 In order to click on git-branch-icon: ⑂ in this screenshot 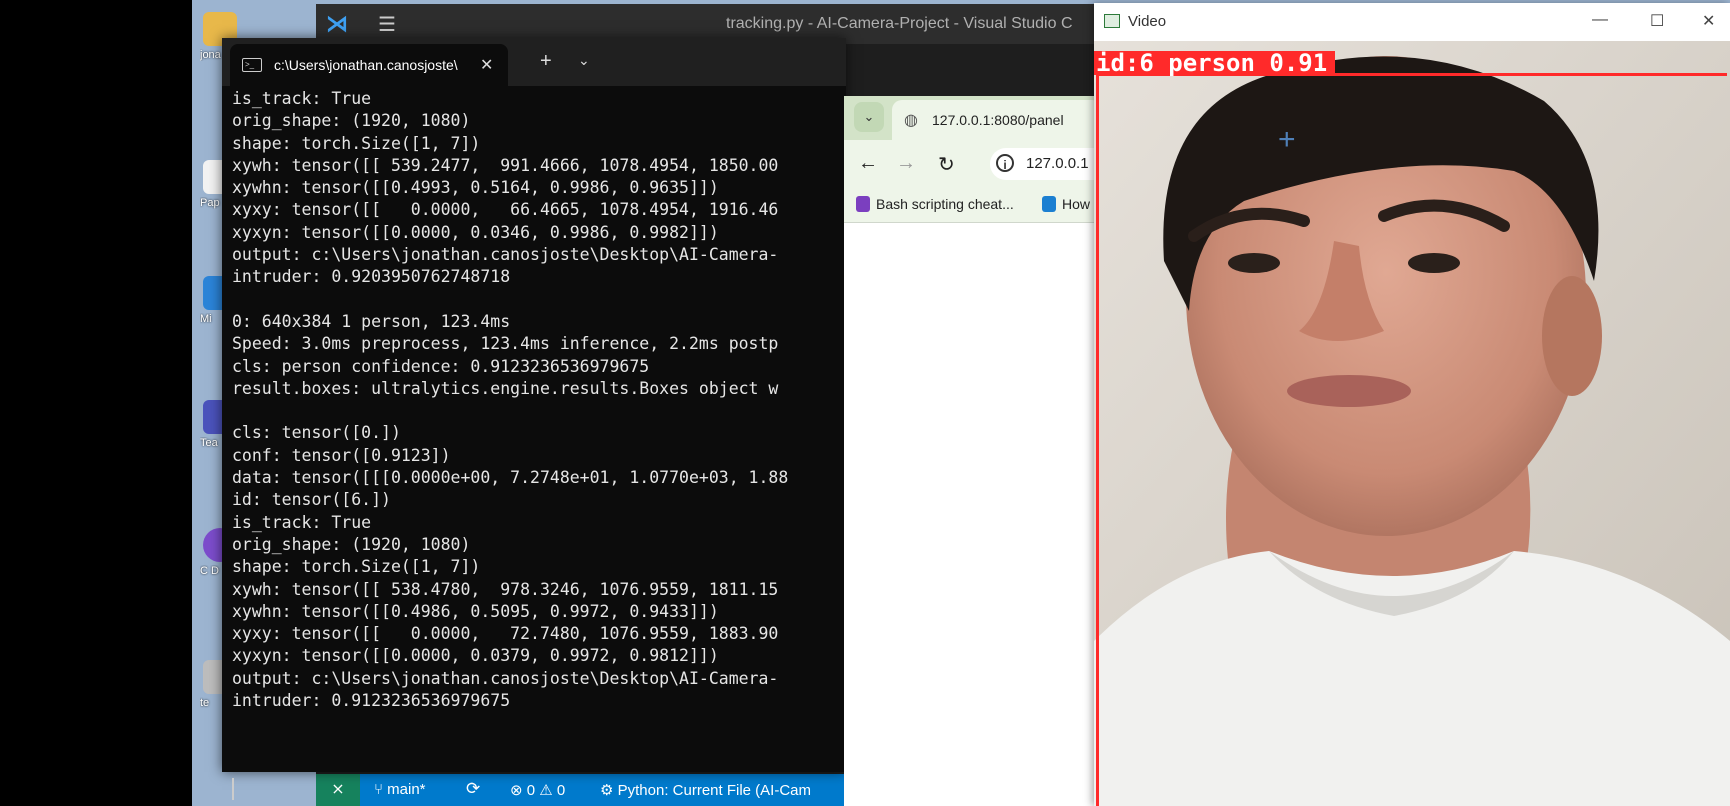, I will do `click(381, 789)`.